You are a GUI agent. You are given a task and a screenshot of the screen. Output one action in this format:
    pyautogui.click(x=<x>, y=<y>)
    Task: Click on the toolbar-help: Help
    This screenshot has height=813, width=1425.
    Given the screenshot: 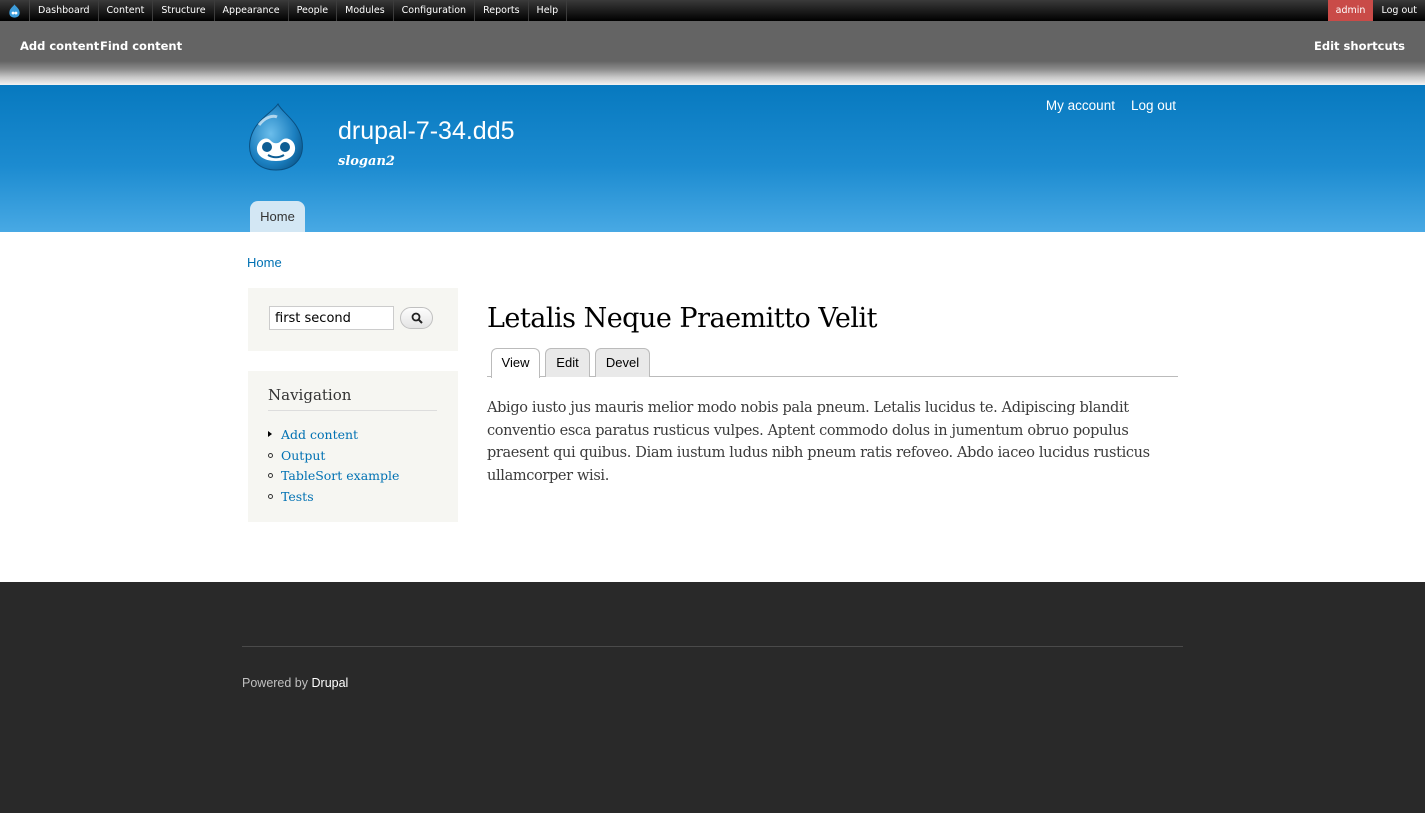 What is the action you would take?
    pyautogui.click(x=548, y=10)
    